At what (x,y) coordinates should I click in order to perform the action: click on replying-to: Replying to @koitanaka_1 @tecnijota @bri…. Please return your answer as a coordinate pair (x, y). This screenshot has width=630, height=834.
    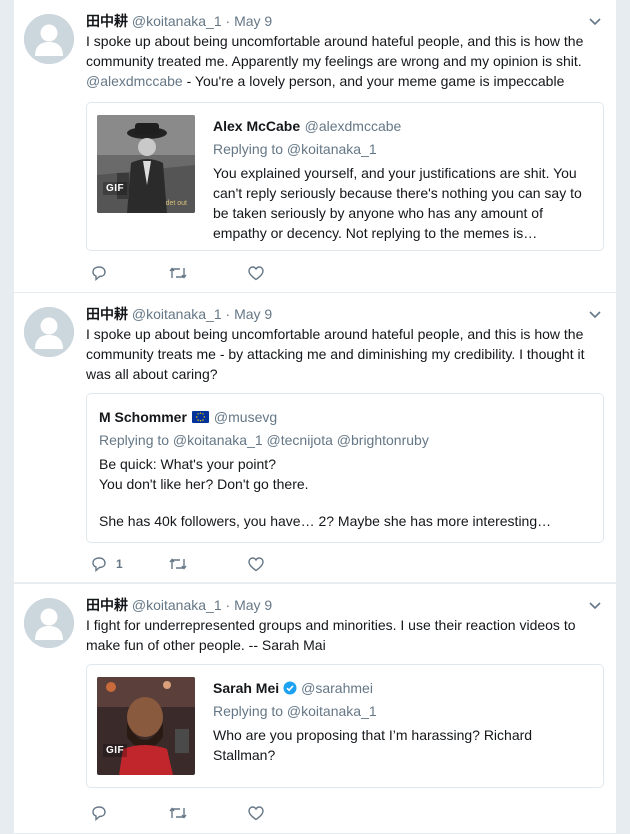
    Looking at the image, I should click on (264, 440).